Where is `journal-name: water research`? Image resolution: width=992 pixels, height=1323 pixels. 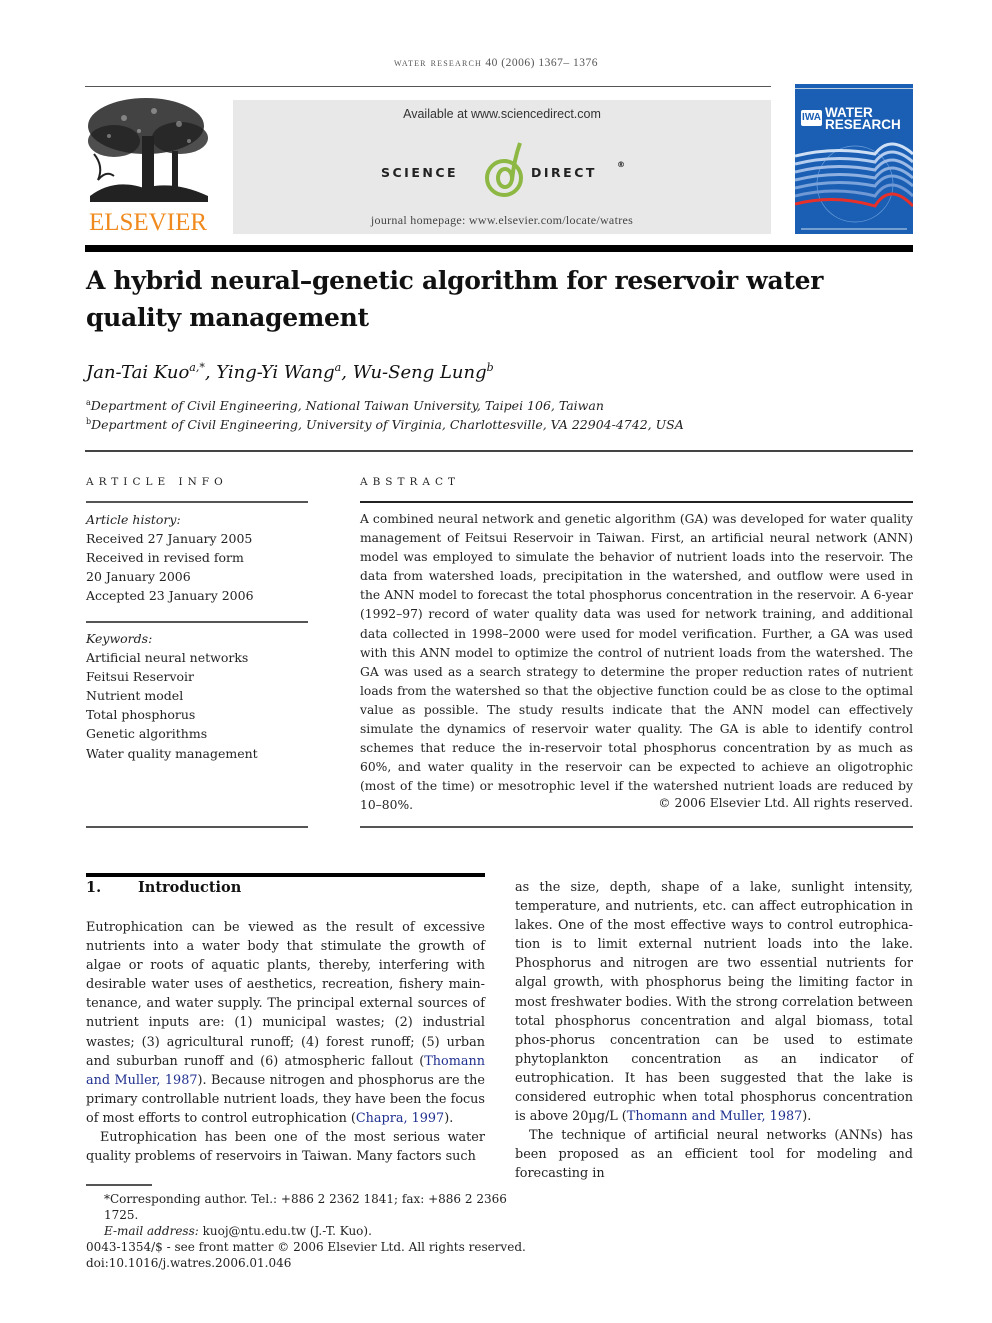
journal-name: water research is located at coordinates (438, 63).